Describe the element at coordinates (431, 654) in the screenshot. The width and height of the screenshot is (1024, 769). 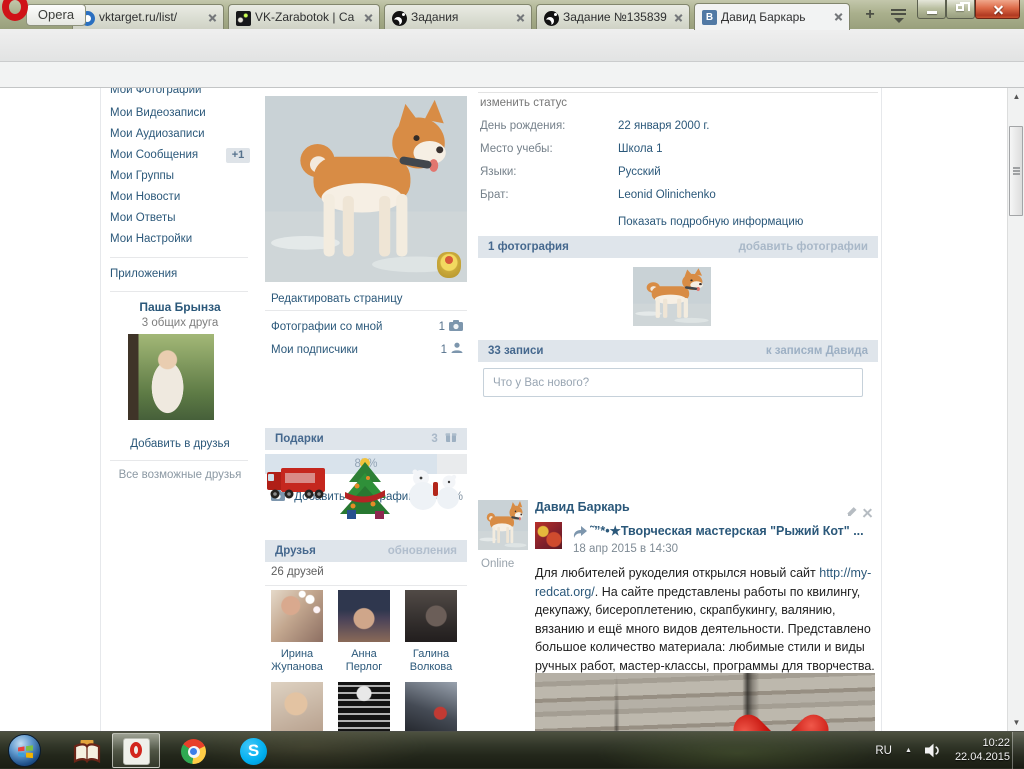
I see `friend-first-name: Галина` at that location.